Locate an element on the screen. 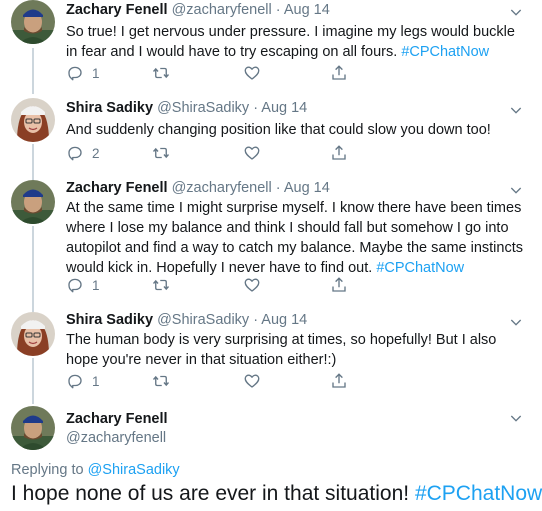 The width and height of the screenshot is (542, 511). main-author-handle: @zacharyfenell is located at coordinates (116, 438).